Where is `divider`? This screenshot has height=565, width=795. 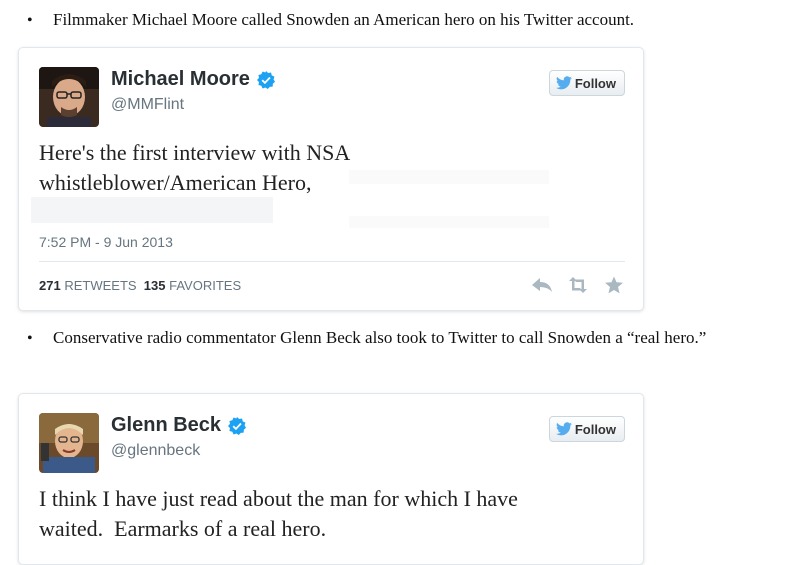
divider is located at coordinates (332, 261).